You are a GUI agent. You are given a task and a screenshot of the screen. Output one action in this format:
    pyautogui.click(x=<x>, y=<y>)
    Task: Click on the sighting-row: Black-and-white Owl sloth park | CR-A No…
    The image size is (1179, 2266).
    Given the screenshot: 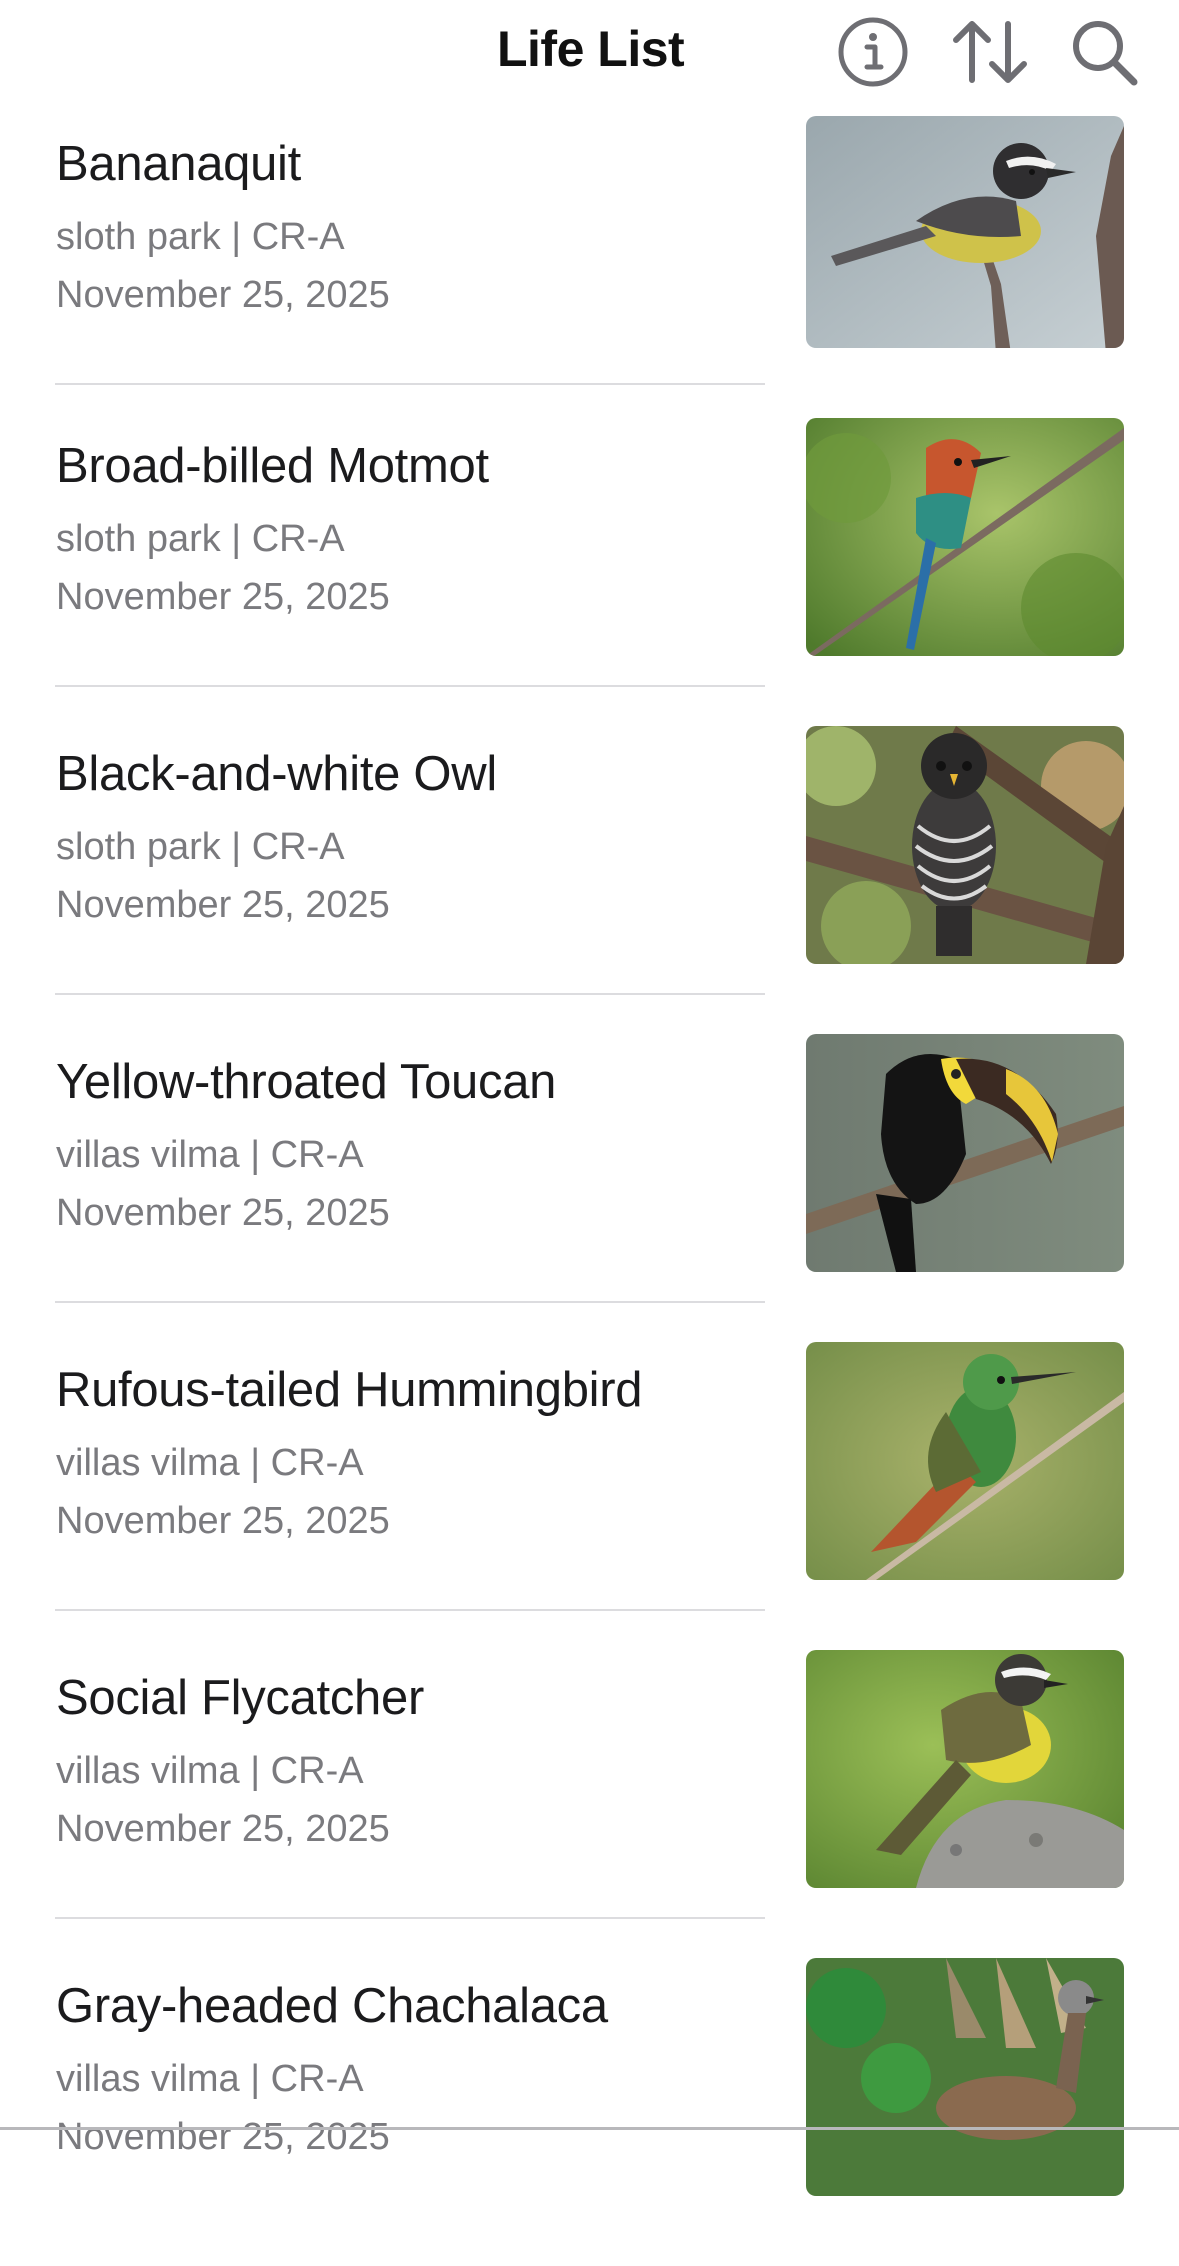 What is the action you would take?
    pyautogui.click(x=589, y=880)
    